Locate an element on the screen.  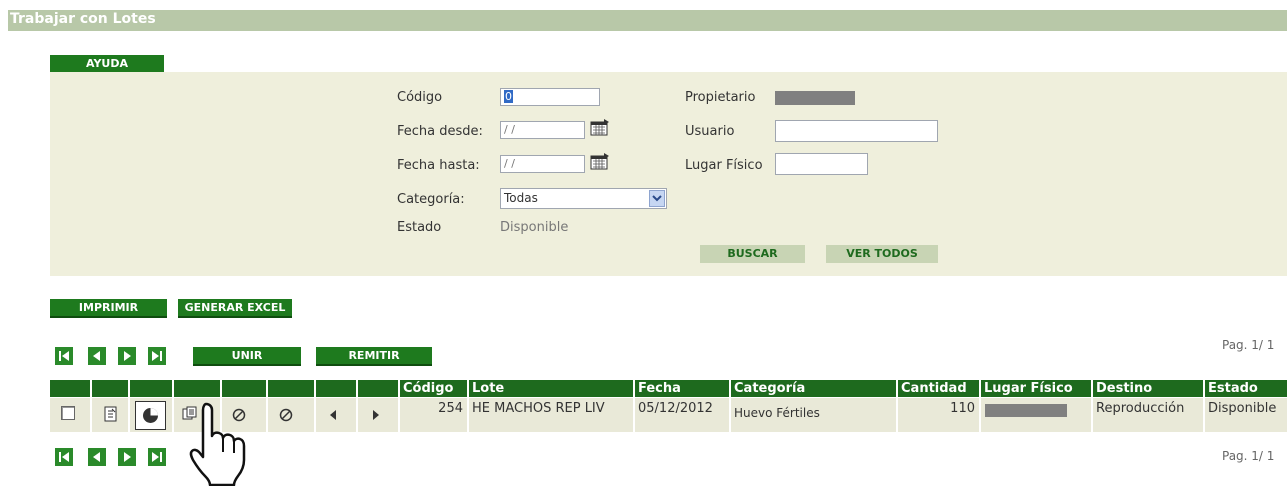
cancel-icon is located at coordinates (286, 415).